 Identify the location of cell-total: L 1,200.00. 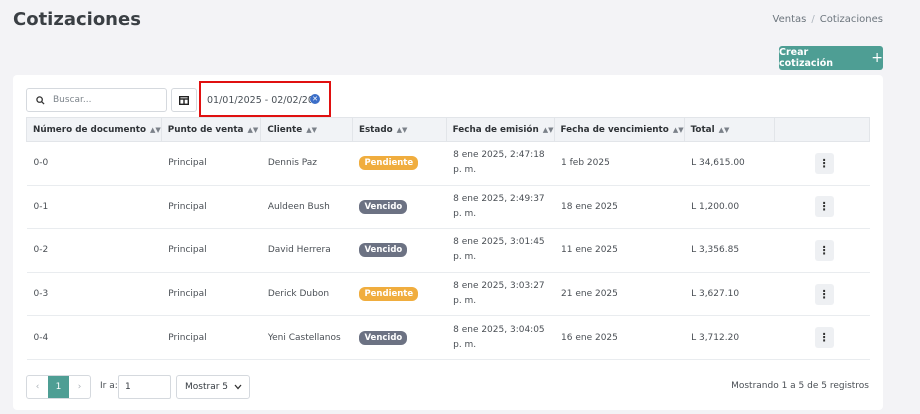
(729, 207).